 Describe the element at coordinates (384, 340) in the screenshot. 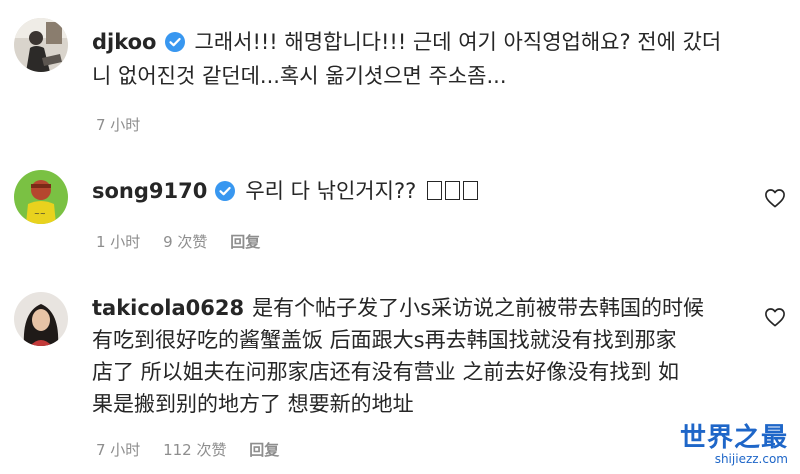

I see `comment-text: 有吃到很好吃的酱蟹盖饭 后面跟大s再去韩国找就没有找到那家` at that location.